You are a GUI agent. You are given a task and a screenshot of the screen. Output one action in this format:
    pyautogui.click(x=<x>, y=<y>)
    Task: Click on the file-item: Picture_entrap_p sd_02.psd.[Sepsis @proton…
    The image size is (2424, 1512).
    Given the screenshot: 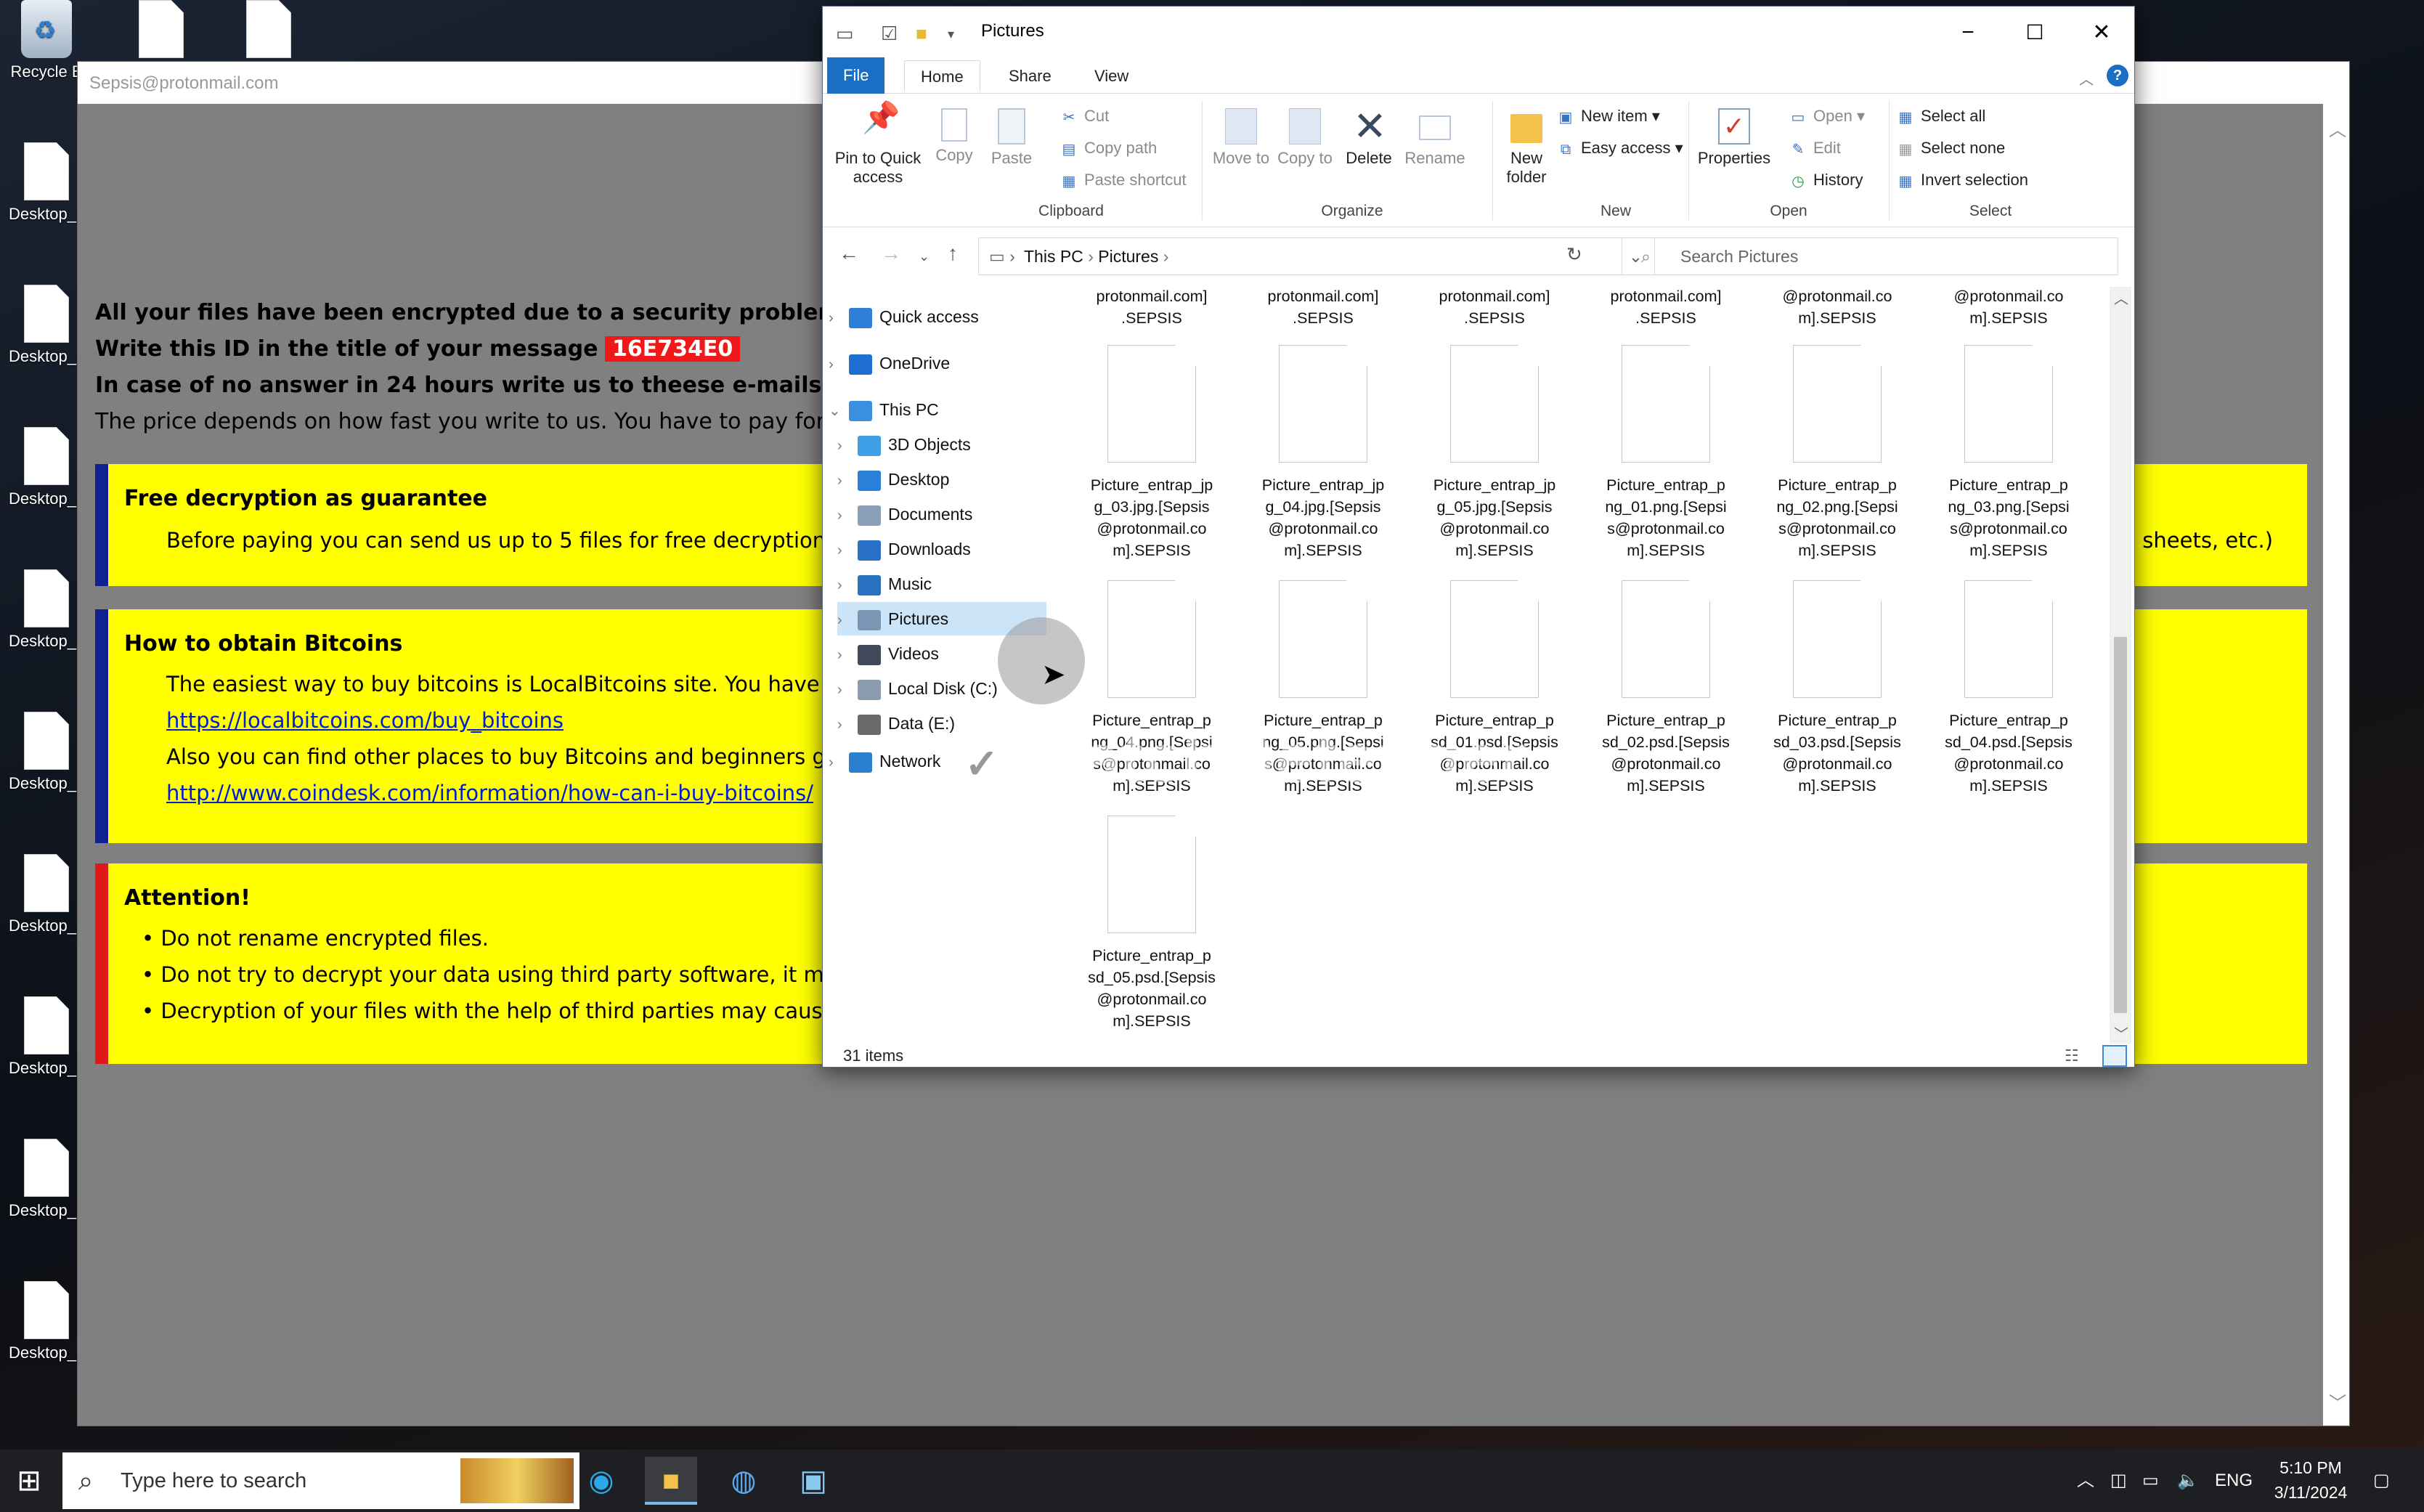 What is the action you would take?
    pyautogui.click(x=1666, y=688)
    